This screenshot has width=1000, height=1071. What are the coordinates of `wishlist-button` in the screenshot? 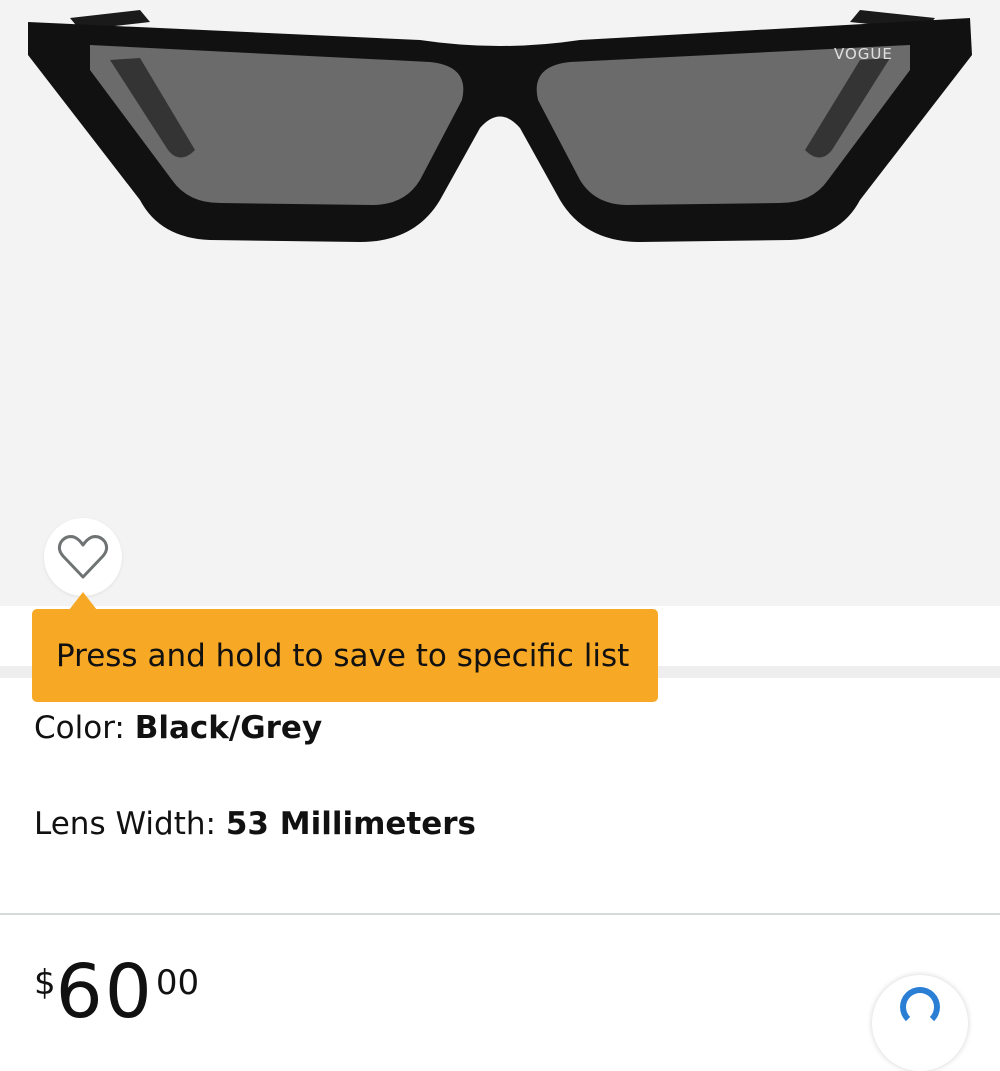 It's located at (83, 557).